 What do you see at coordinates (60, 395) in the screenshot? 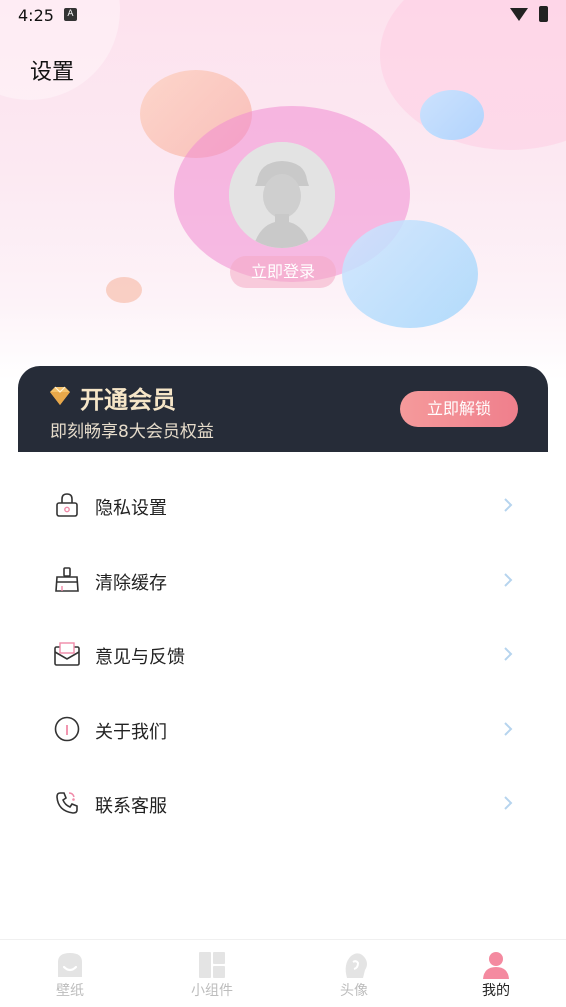
I see `diamond-icon` at bounding box center [60, 395].